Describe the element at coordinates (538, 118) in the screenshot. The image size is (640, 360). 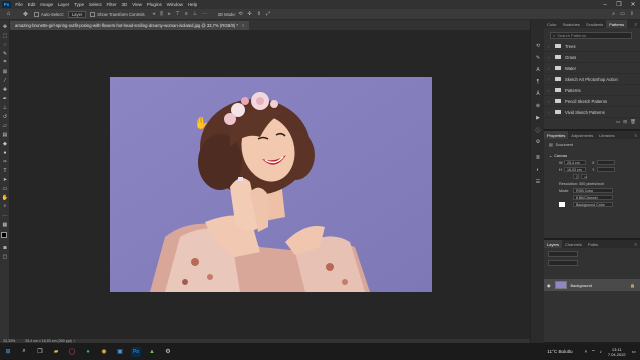
I see `actions-icon: ▶` at that location.